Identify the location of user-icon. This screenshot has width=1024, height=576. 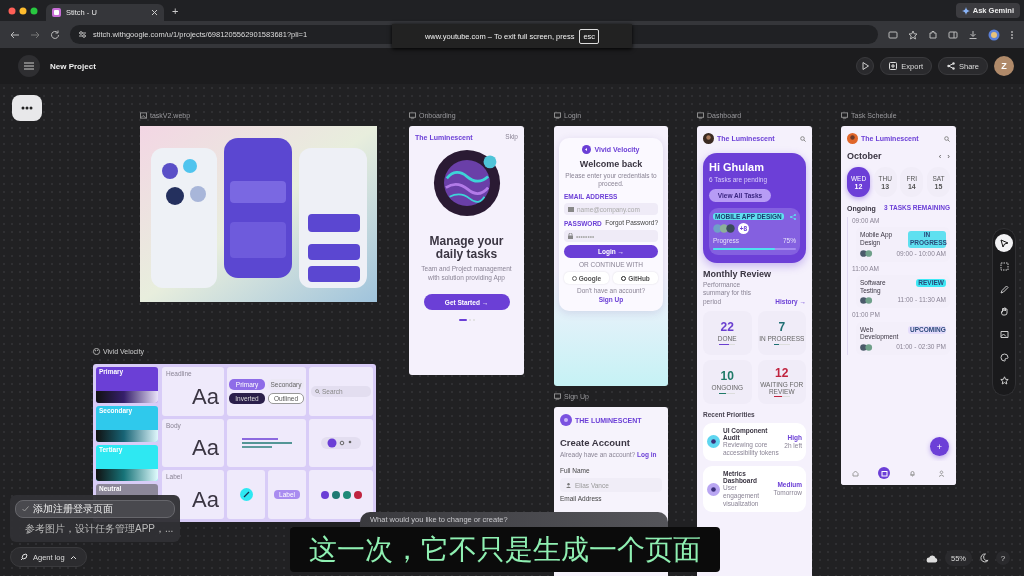
(942, 473).